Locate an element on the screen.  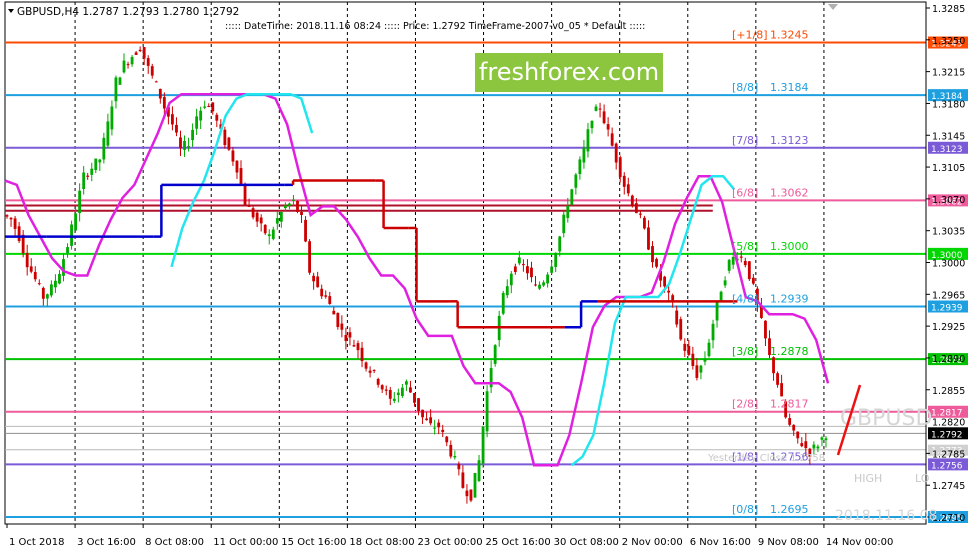
x-tick-label: 18 Oct 08:00 is located at coordinates (381, 542).